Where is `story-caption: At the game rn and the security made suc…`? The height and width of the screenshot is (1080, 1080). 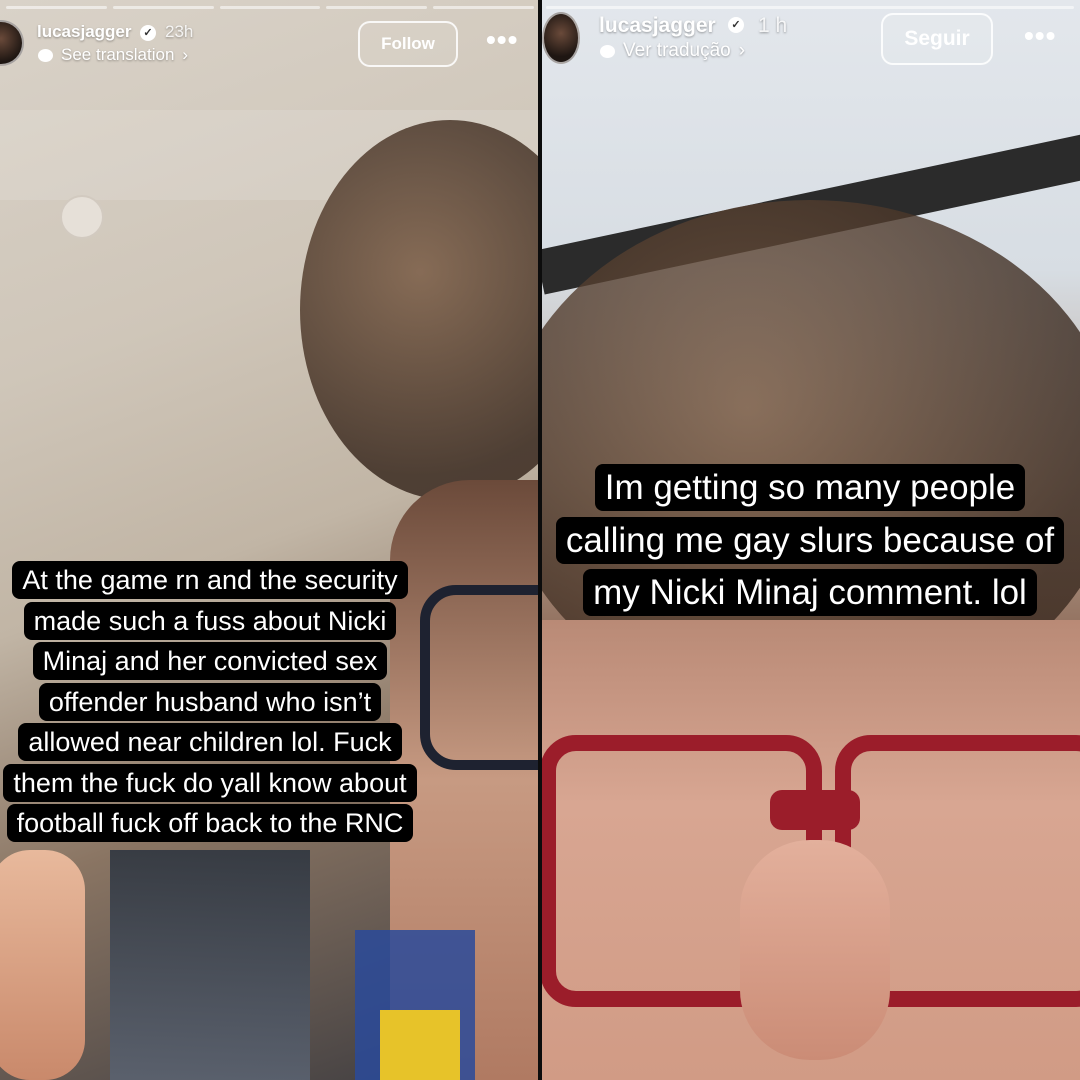
story-caption: At the game rn and the security made suc… is located at coordinates (210, 702).